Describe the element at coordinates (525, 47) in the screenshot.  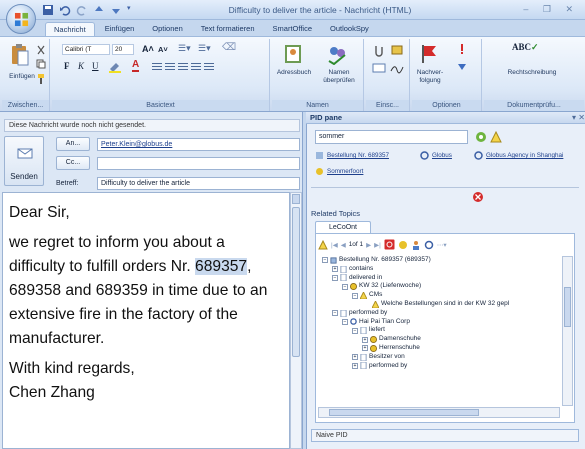
I see `spelling-icon: ABC✓` at that location.